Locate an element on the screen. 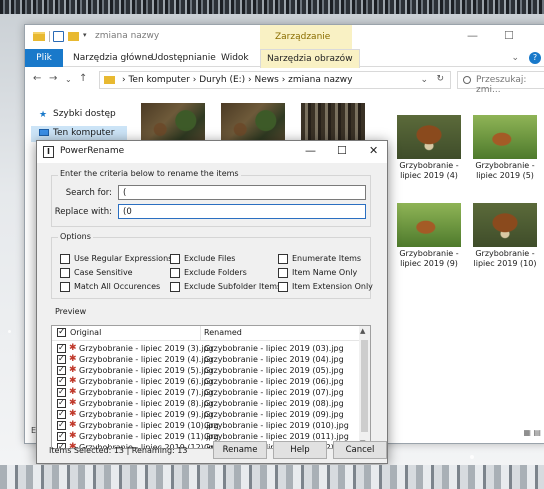  original-name: Grzybobranie - lipiec 2019 (4).jpg is located at coordinates (146, 359).